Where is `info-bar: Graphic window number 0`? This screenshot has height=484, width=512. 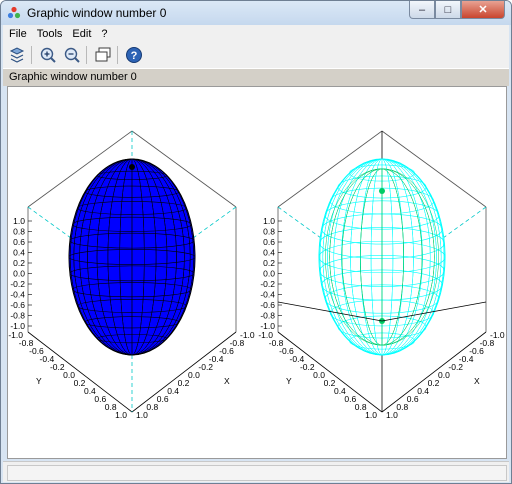
info-bar: Graphic window number 0 is located at coordinates (256, 77).